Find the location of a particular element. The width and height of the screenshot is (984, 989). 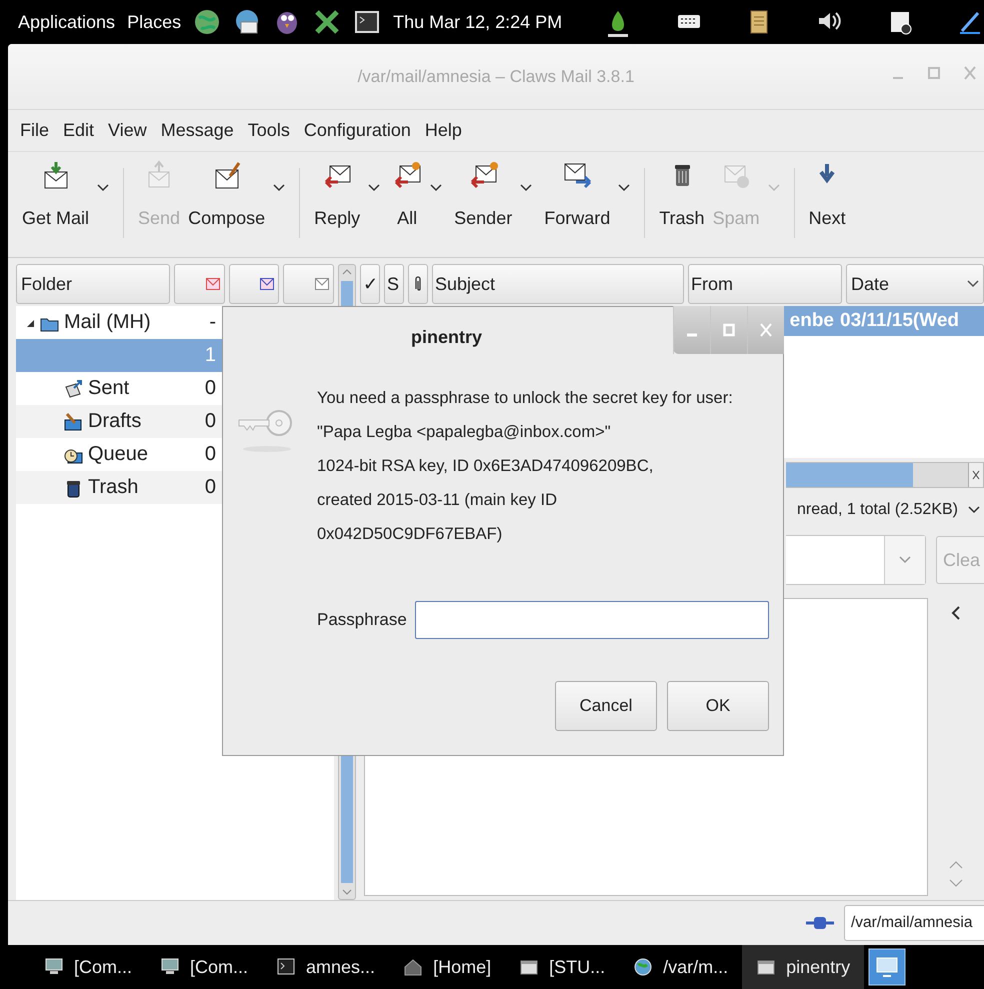

toolbar-button: Sender is located at coordinates (483, 194).